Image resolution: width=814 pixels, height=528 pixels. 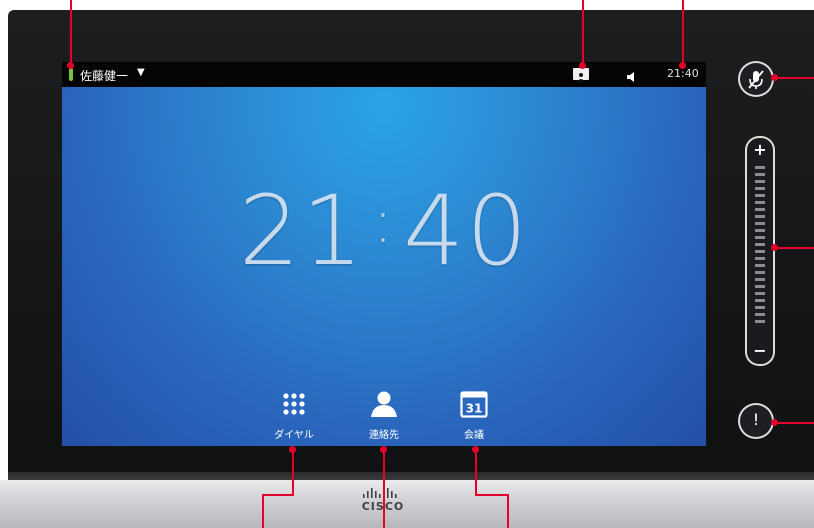 I want to click on contact-card-icon, so click(x=581, y=75).